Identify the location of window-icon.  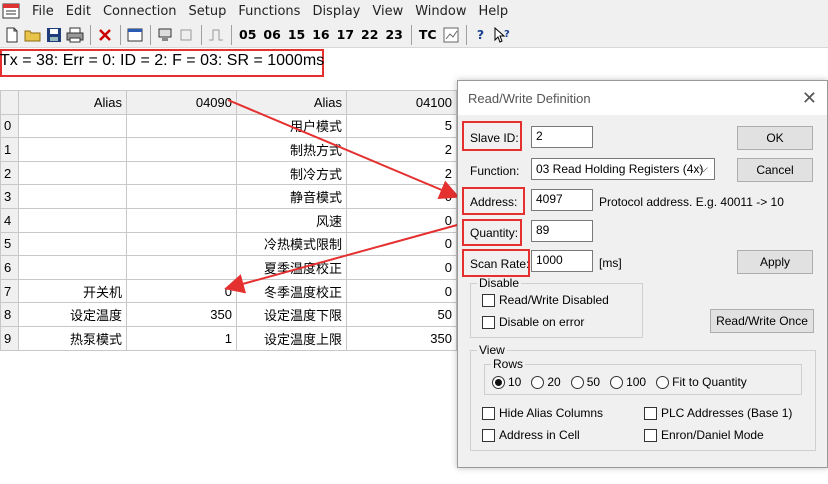
(135, 35).